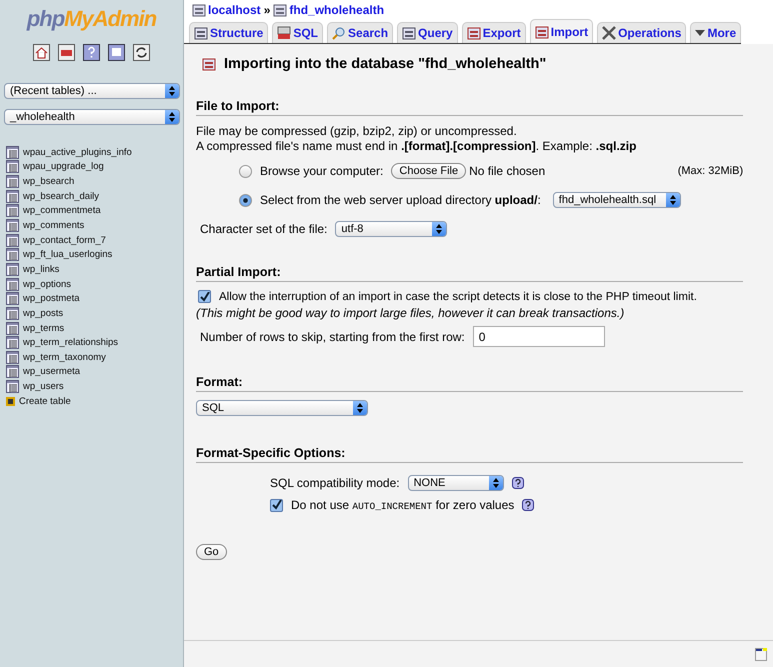  I want to click on table-link: wp_options, so click(47, 284).